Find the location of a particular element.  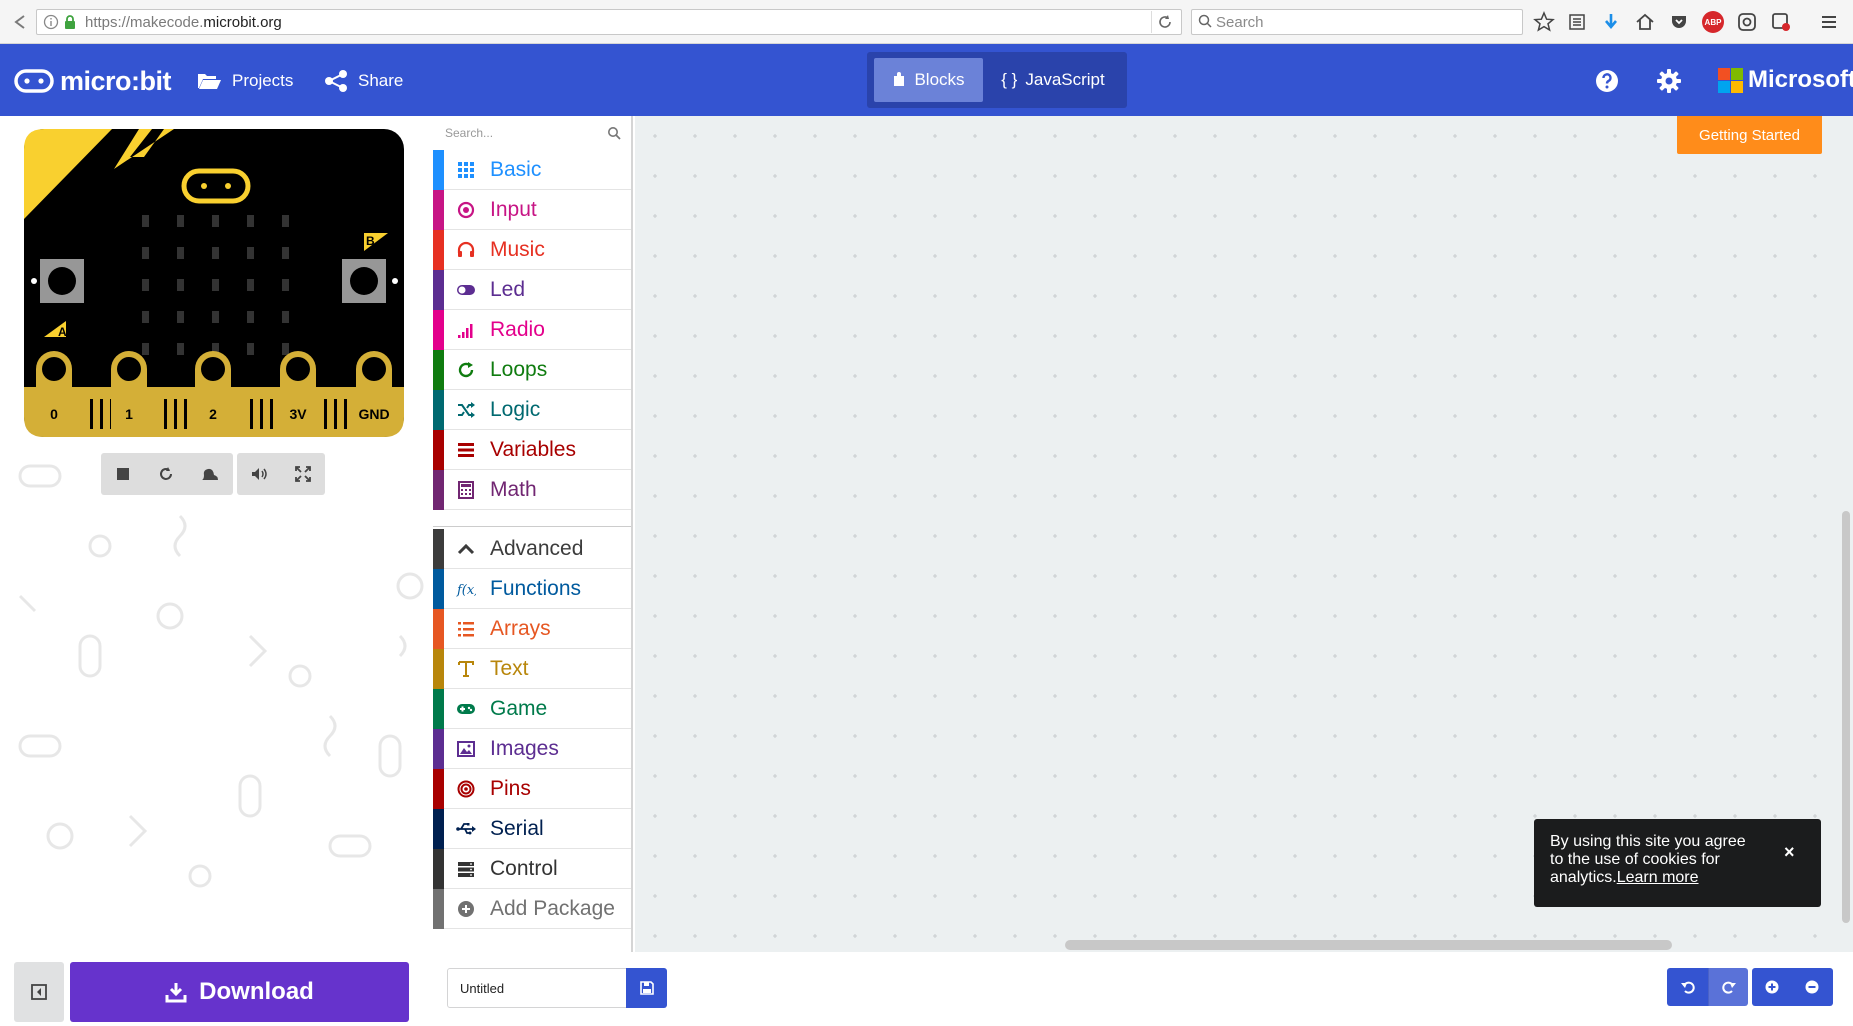

reader-list-icon is located at coordinates (1577, 22).